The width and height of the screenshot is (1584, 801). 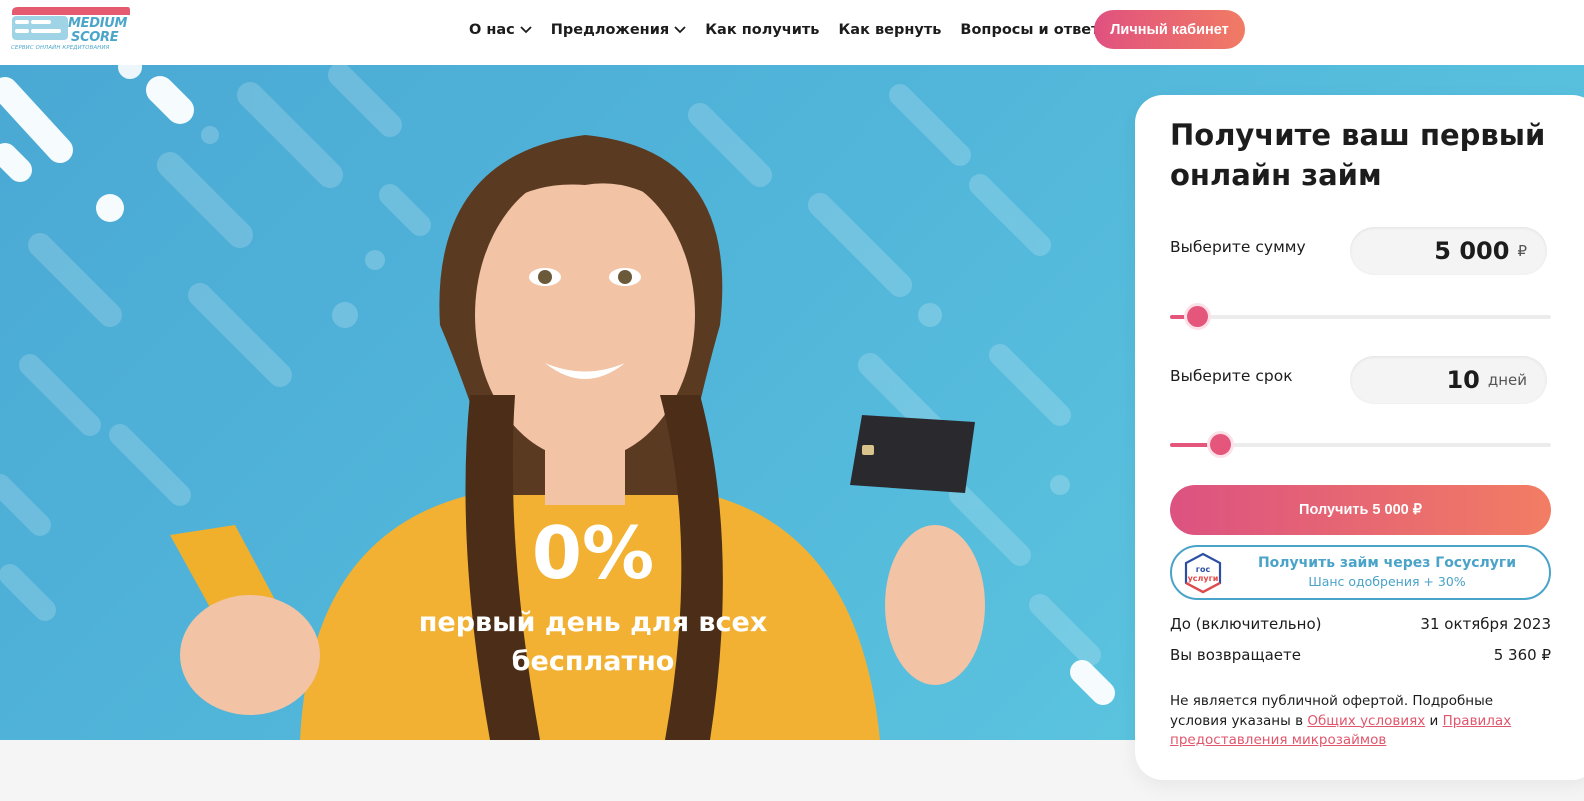 What do you see at coordinates (1360, 510) in the screenshot?
I see `get-loan-button: Получить 5 000 ₽` at bounding box center [1360, 510].